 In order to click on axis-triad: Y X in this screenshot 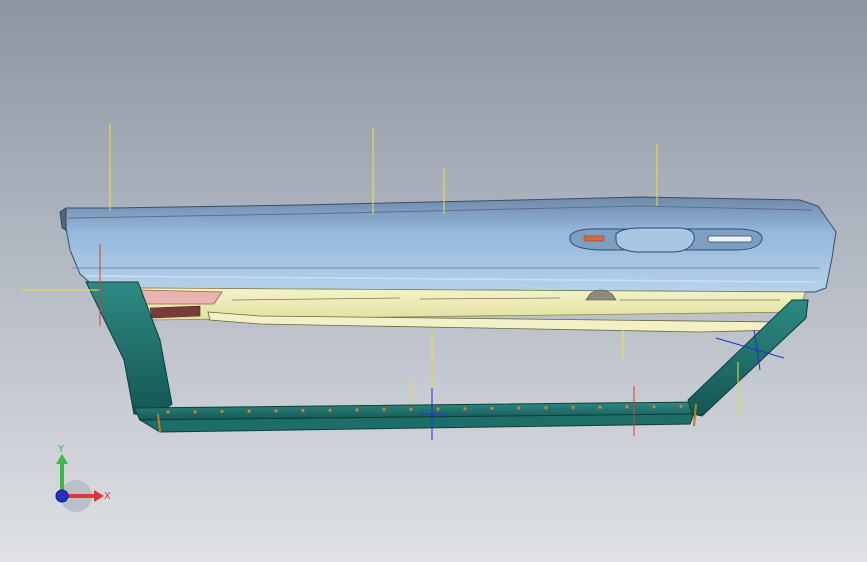, I will do `click(83, 478)`.